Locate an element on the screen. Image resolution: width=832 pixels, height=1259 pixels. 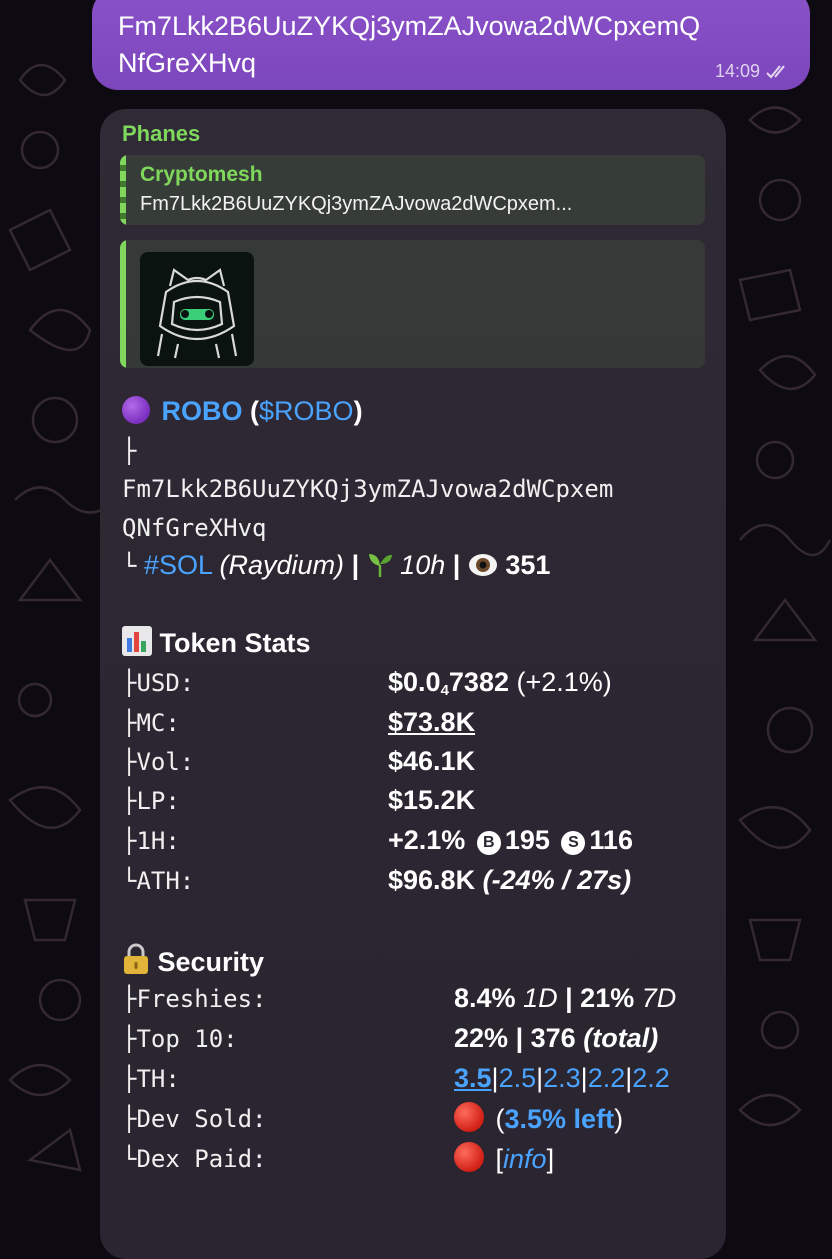
token-logo-image is located at coordinates (197, 309).